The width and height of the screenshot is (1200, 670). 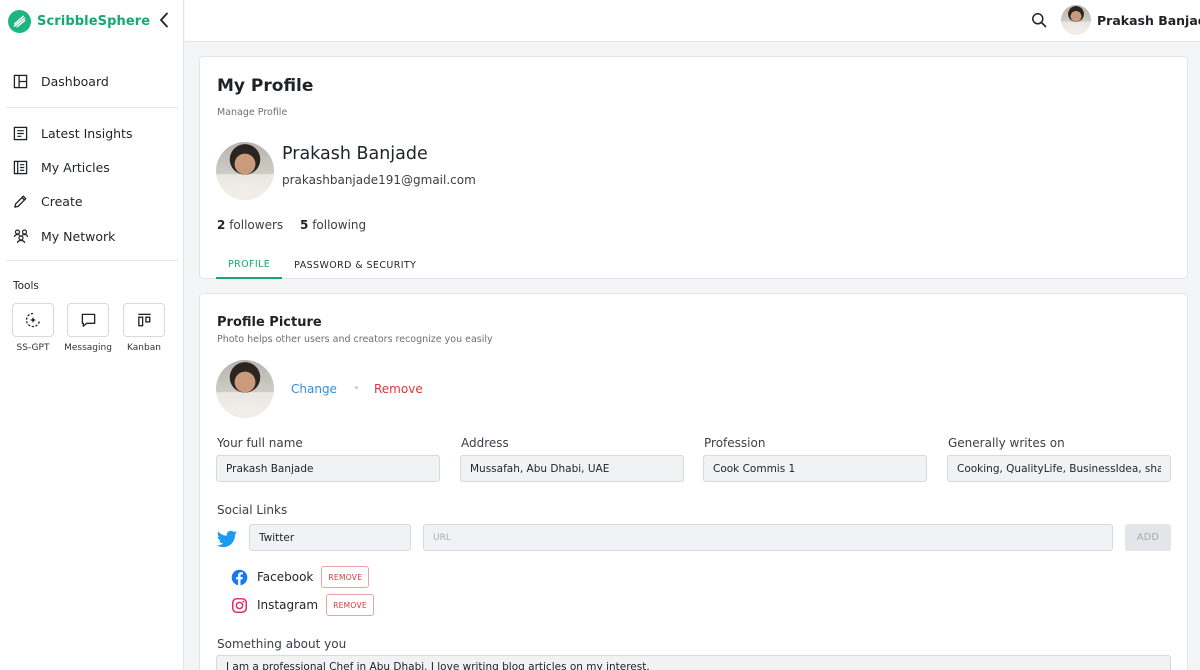 I want to click on profile-name: Prakash Banjade, so click(x=355, y=154).